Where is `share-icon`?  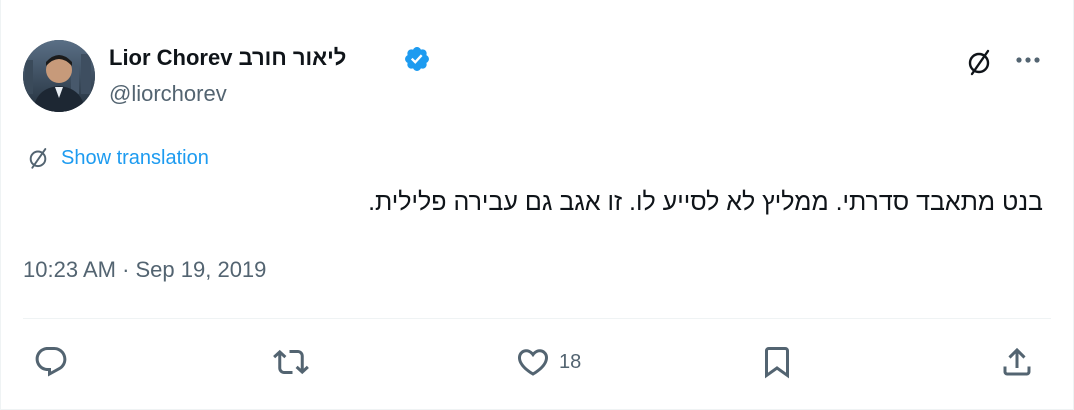
share-icon is located at coordinates (1017, 361).